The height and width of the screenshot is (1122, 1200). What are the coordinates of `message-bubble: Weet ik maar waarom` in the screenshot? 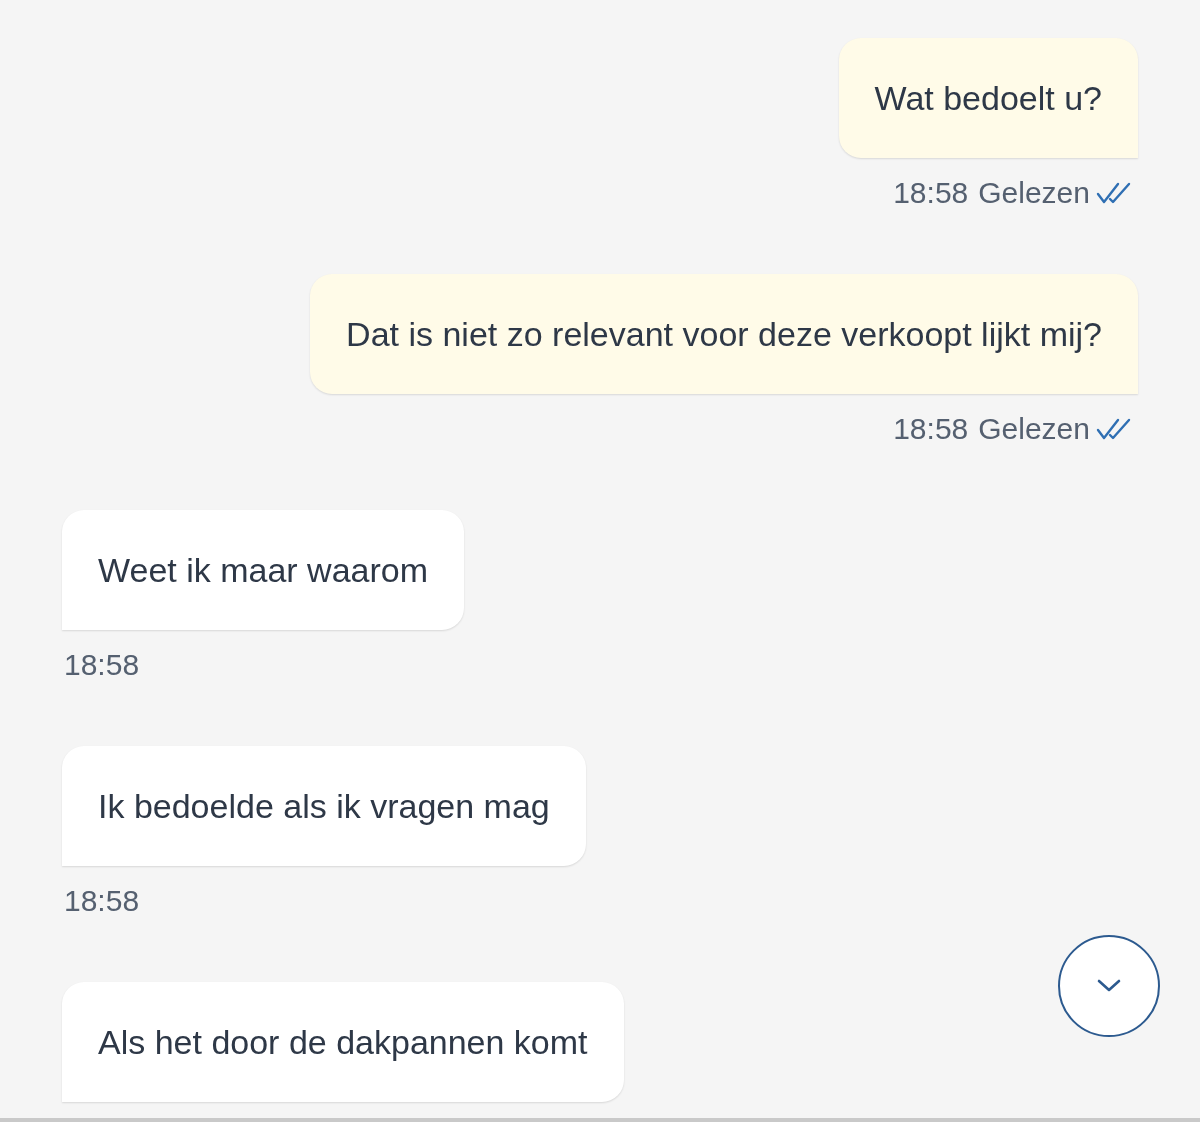 It's located at (263, 570).